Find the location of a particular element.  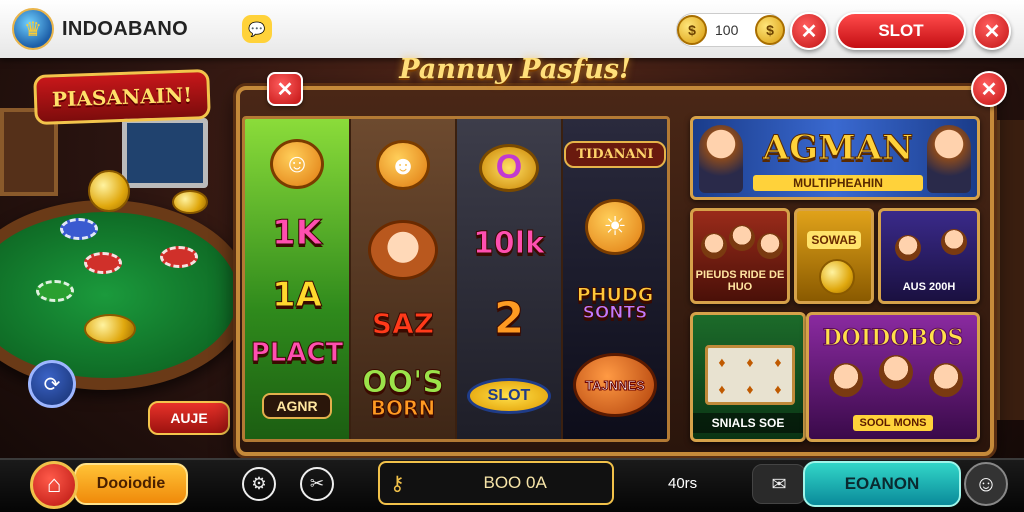

reel-symbol: 1A is located at coordinates (297, 294).